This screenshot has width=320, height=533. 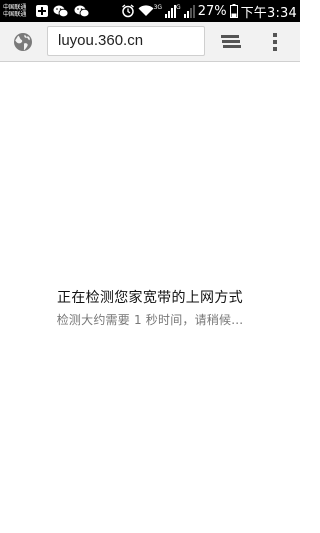 I want to click on status-right-group: 3G G 27% 下午3:34, so click(x=207, y=11).